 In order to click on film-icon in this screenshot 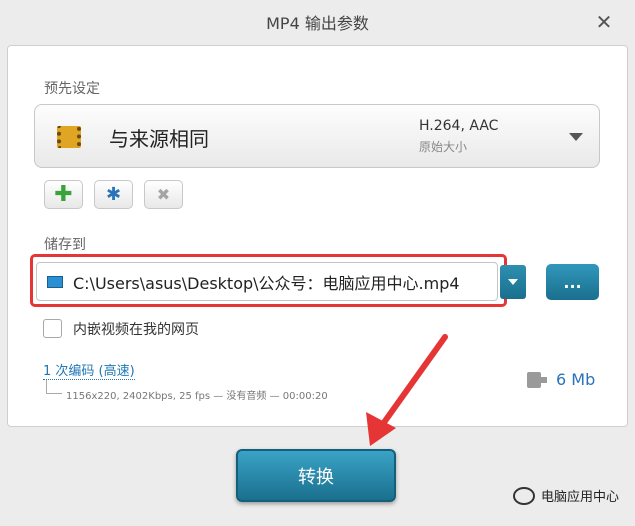, I will do `click(69, 137)`.